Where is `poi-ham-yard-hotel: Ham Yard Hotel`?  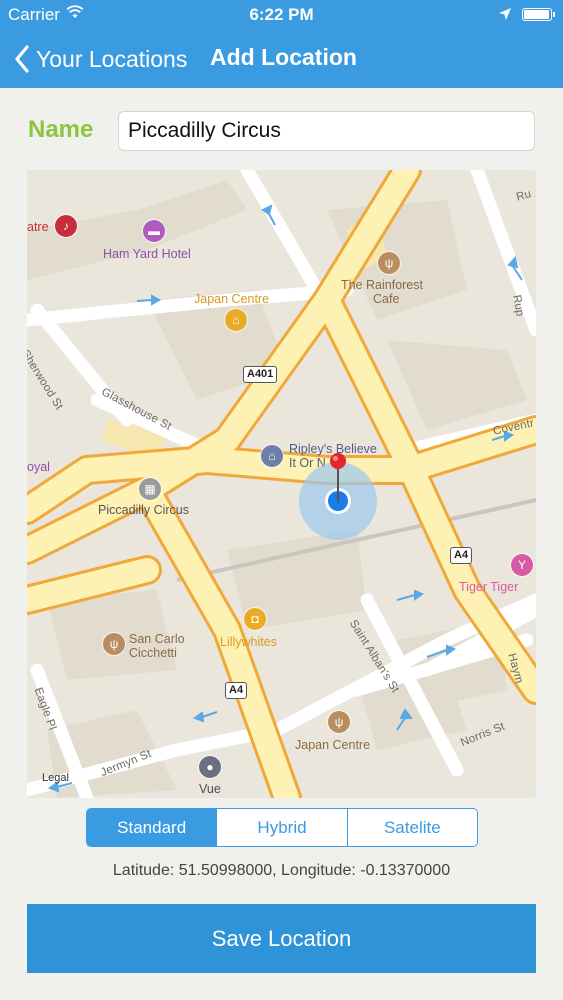 poi-ham-yard-hotel: Ham Yard Hotel is located at coordinates (147, 254).